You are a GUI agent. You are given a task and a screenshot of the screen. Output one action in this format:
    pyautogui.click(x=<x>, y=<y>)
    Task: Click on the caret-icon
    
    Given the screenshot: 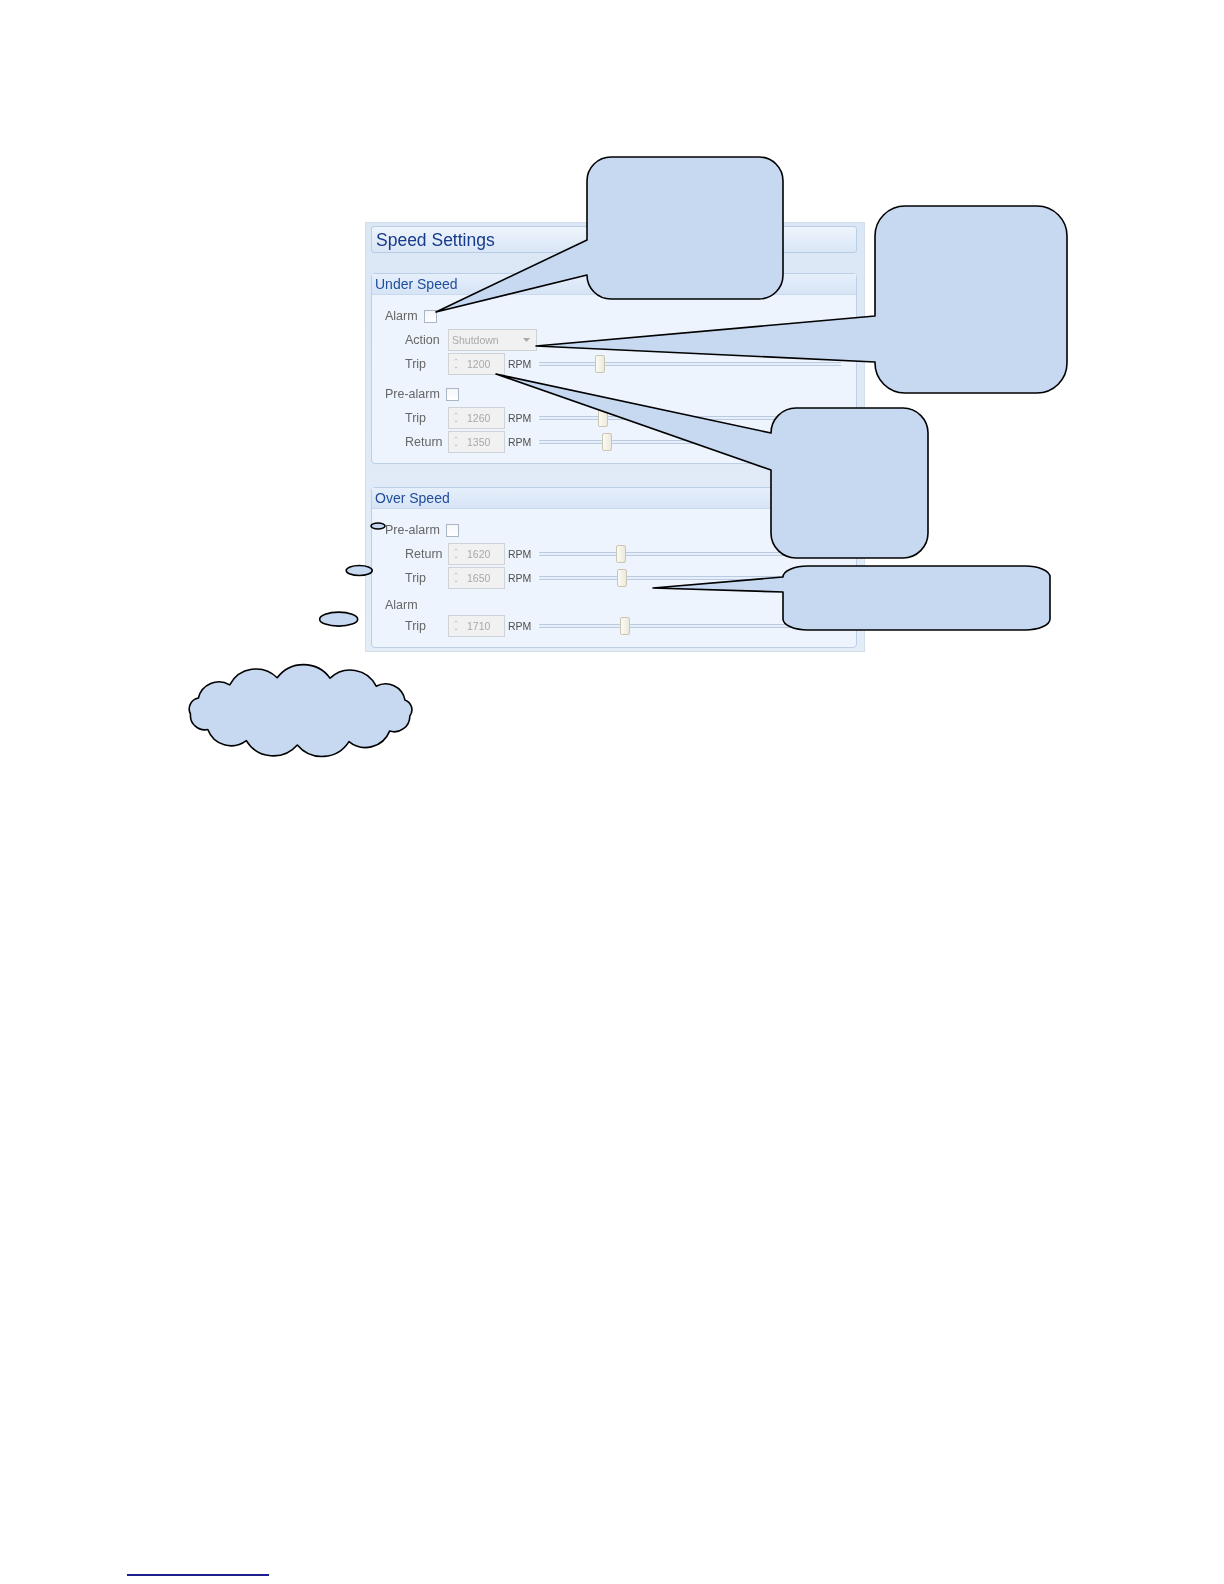 What is the action you would take?
    pyautogui.click(x=526, y=339)
    